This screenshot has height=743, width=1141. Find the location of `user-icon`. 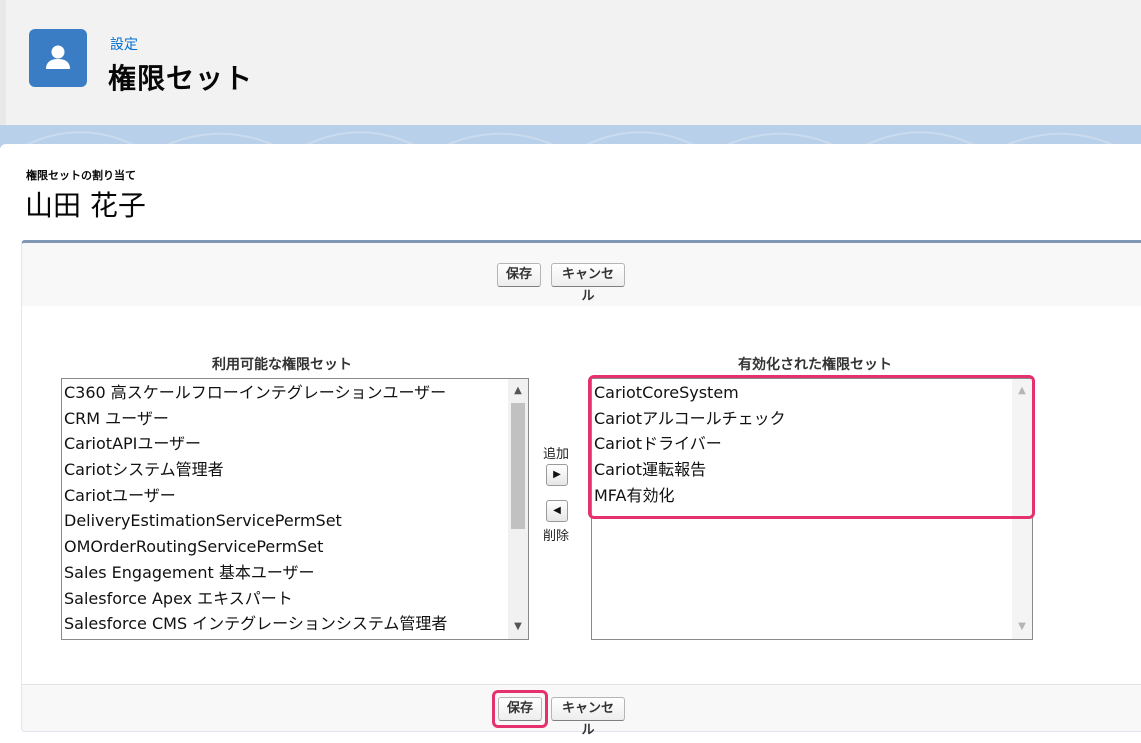

user-icon is located at coordinates (58, 58).